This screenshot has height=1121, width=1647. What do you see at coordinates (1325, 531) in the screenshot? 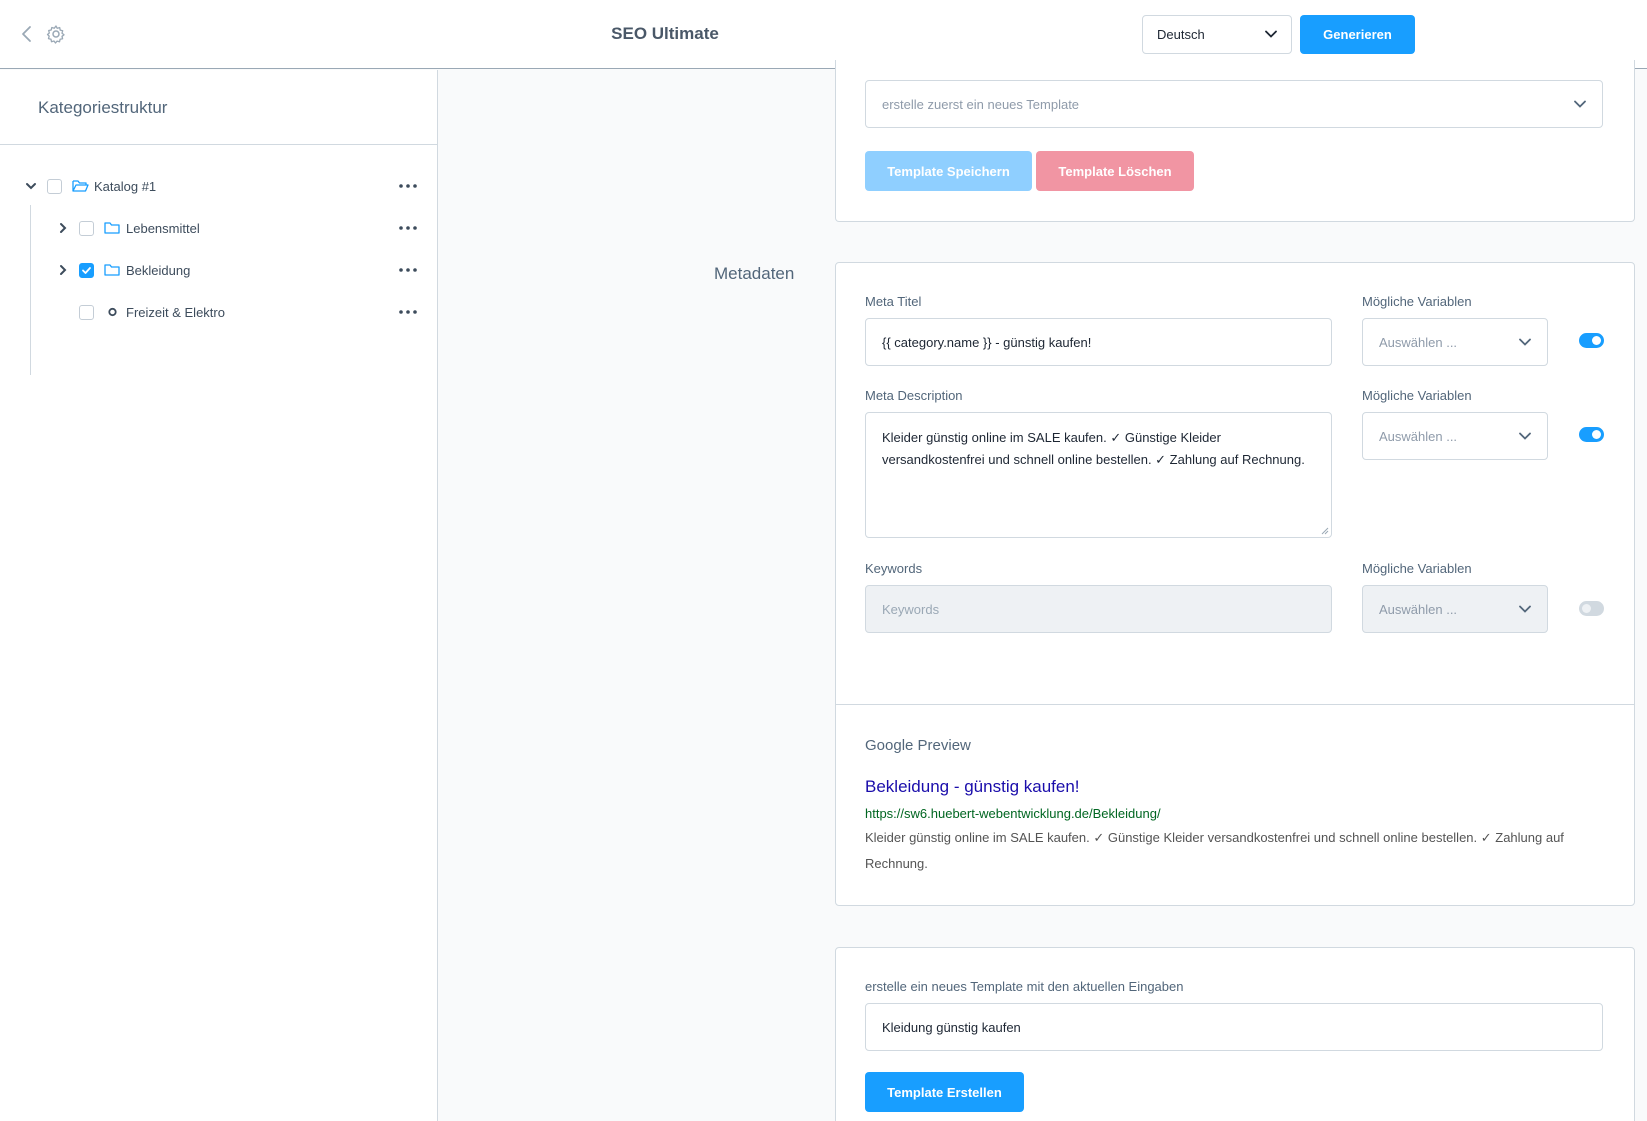
I see `resize-handle-icon` at bounding box center [1325, 531].